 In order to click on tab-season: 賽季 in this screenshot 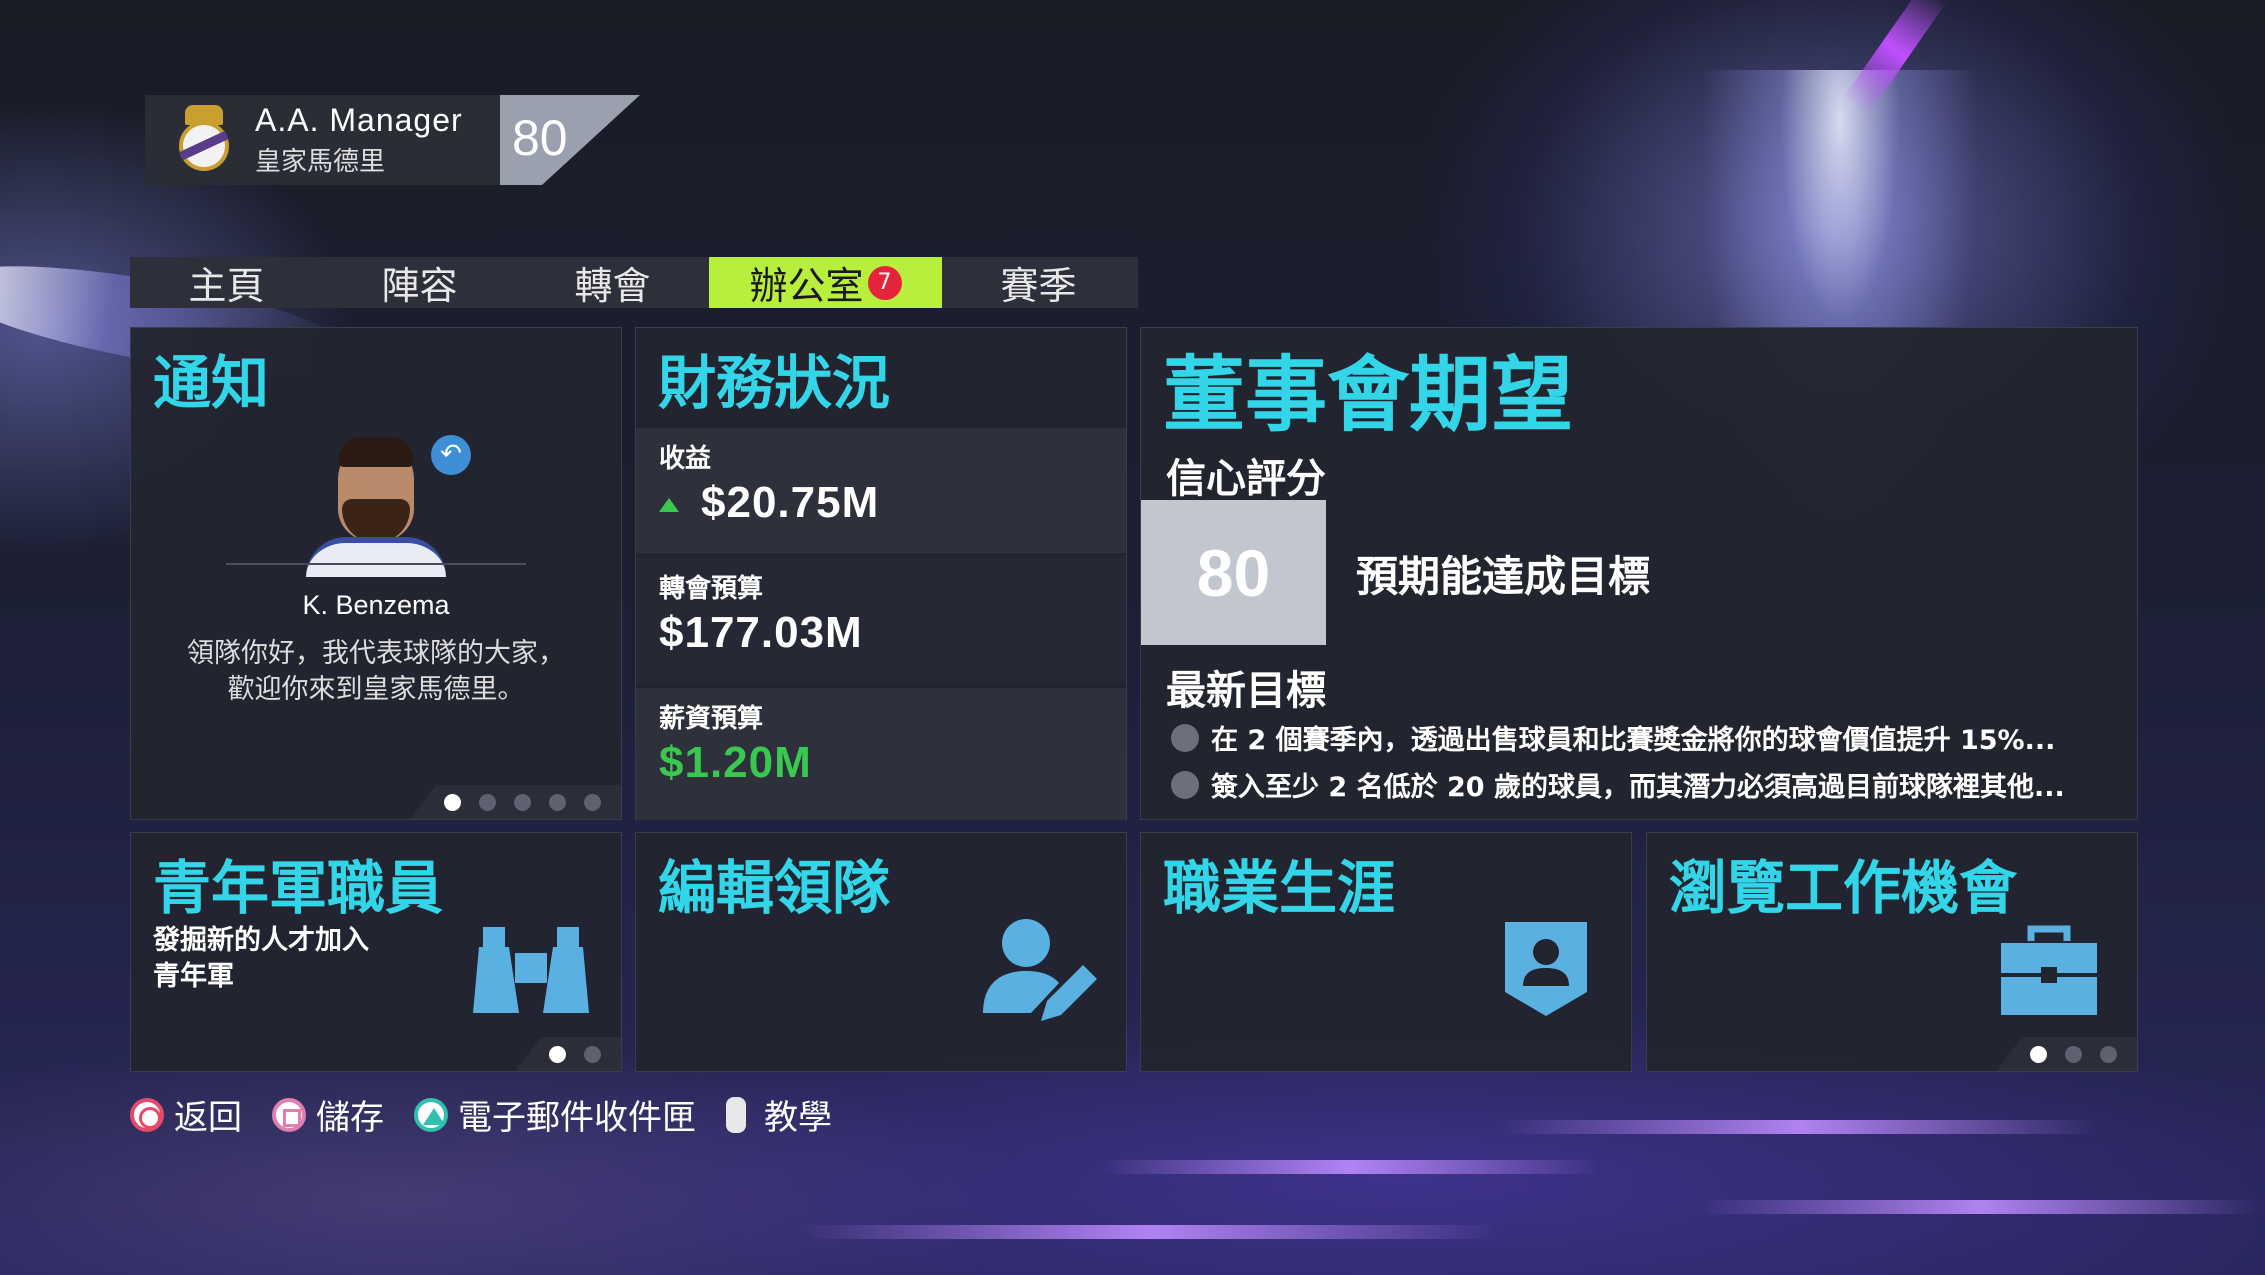, I will do `click(1038, 282)`.